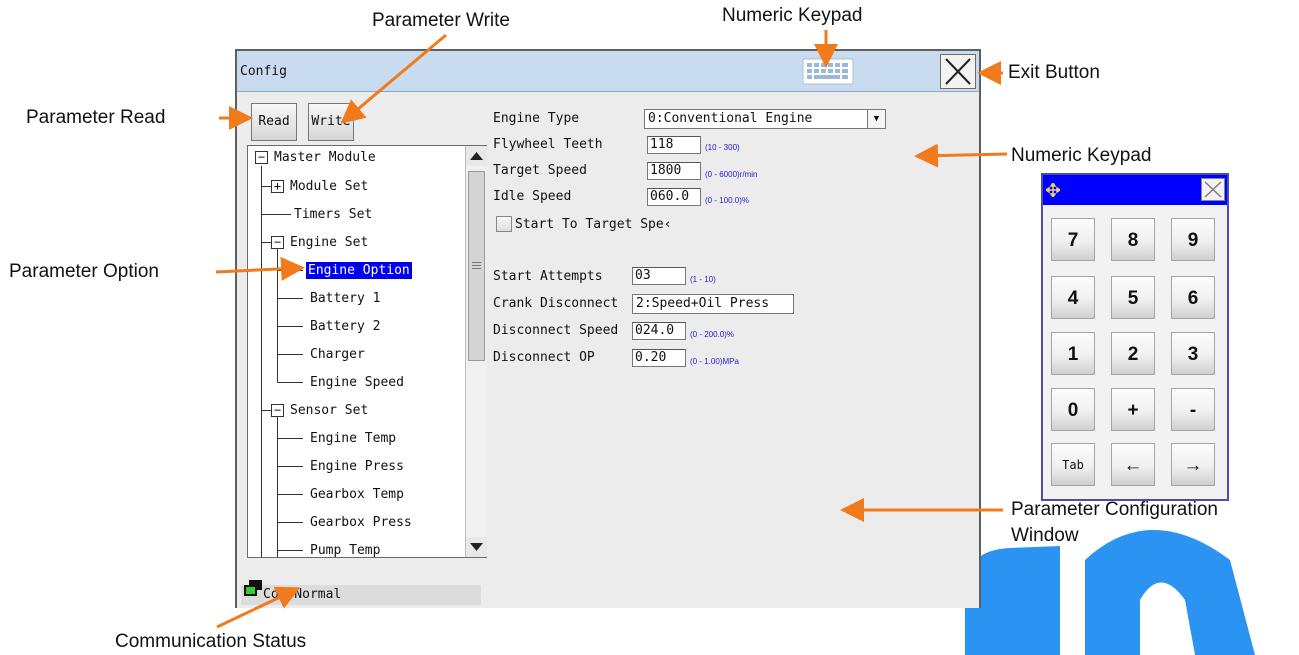 This screenshot has height=655, width=1299. I want to click on tree-item-label: Timers Set, so click(333, 214).